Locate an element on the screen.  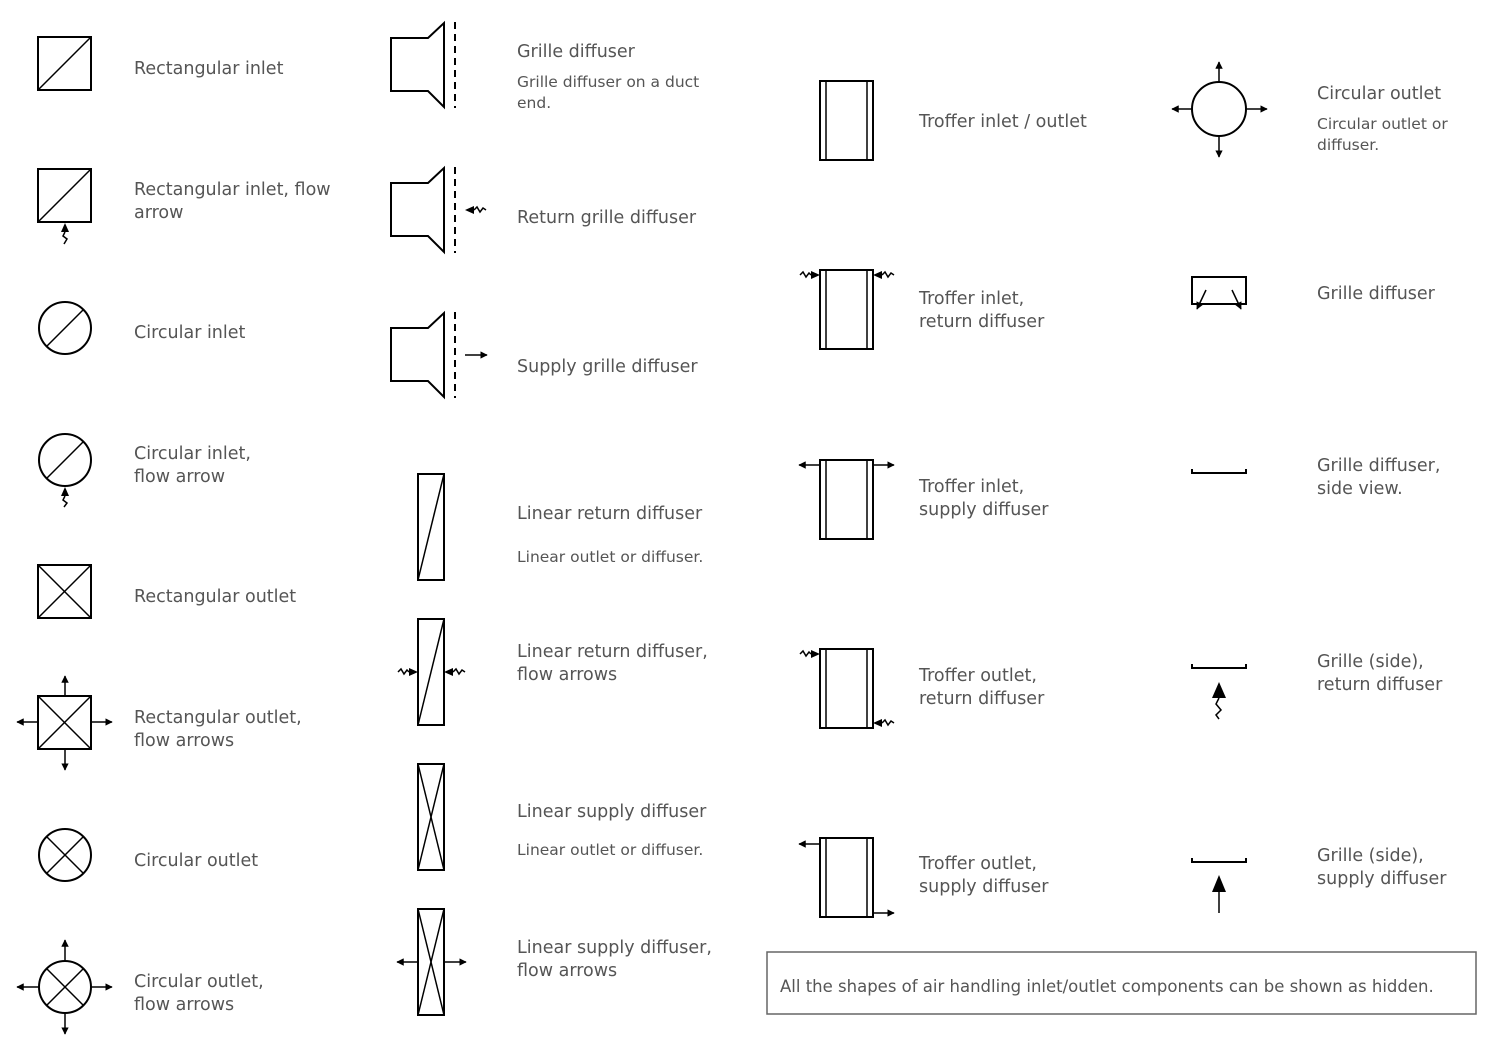
linear-supply-diffuser-flow-arrows-icon is located at coordinates (431, 962).